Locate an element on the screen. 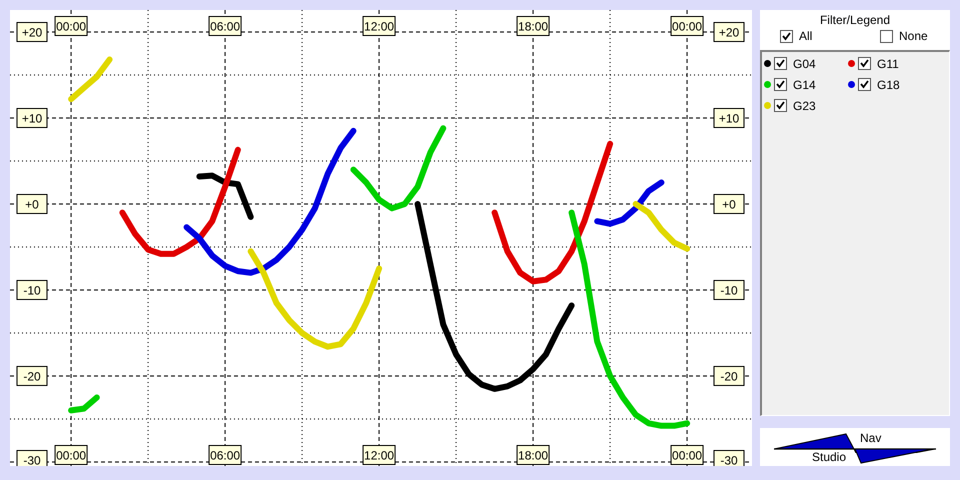 The height and width of the screenshot is (480, 960). series-label: G04 is located at coordinates (804, 63).